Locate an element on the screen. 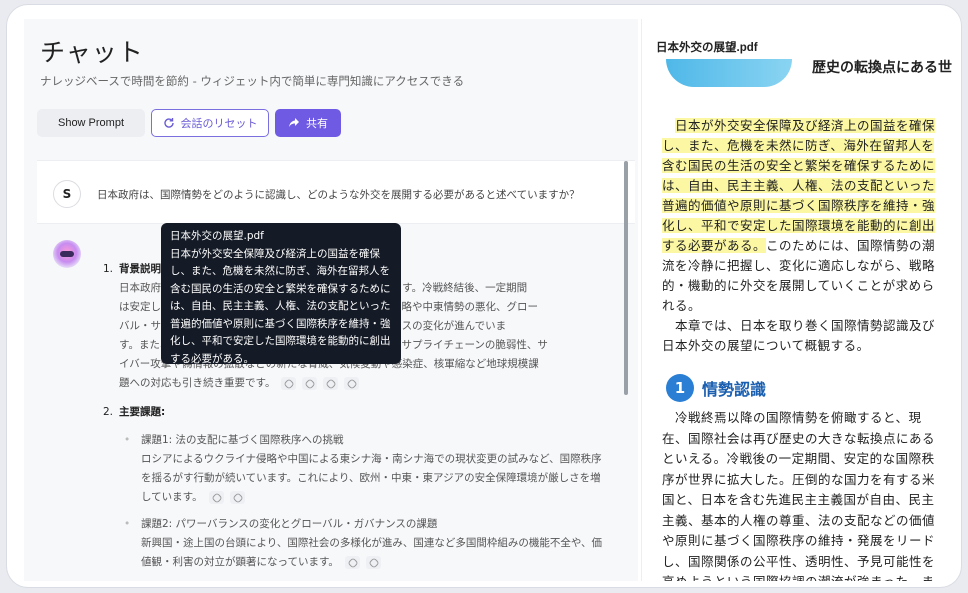 This screenshot has width=968, height=593. section-number-badge: 1 is located at coordinates (680, 388).